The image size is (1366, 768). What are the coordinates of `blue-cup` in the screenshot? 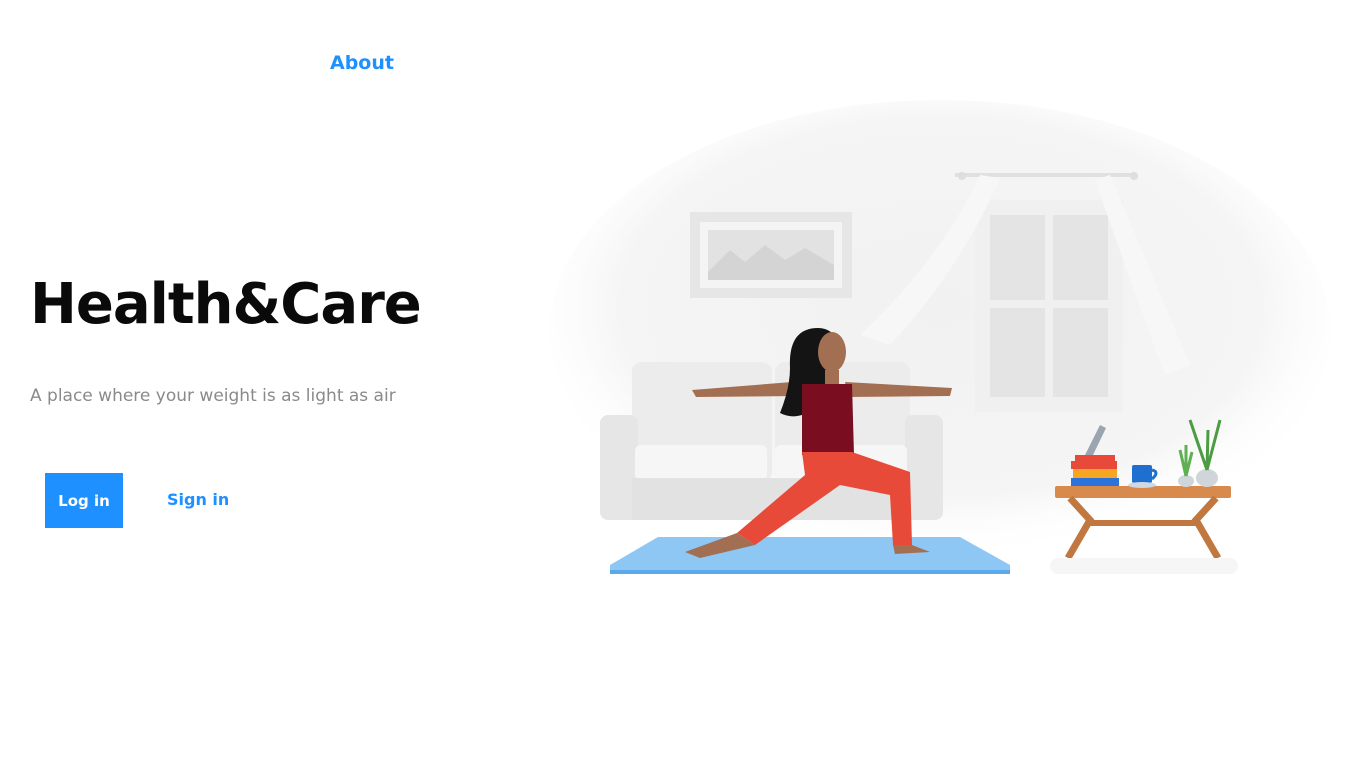 It's located at (1143, 476).